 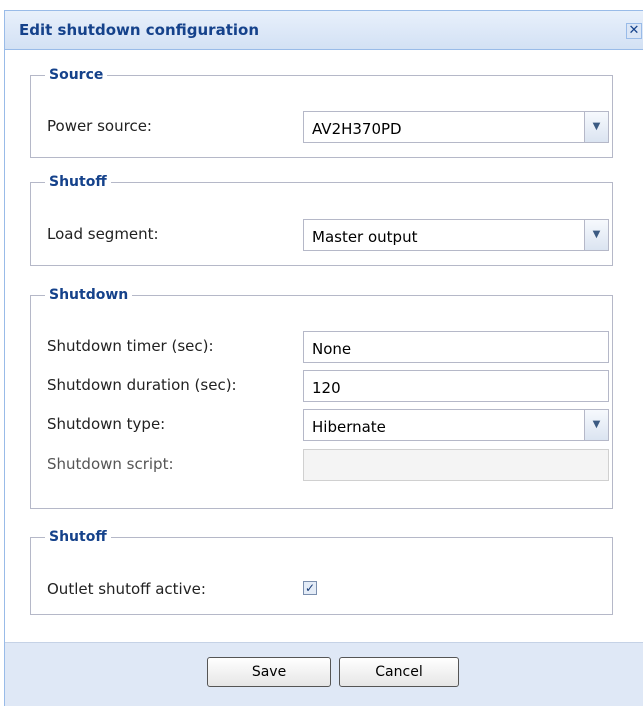 I want to click on power-source-value: AV2H370PD, so click(x=357, y=129).